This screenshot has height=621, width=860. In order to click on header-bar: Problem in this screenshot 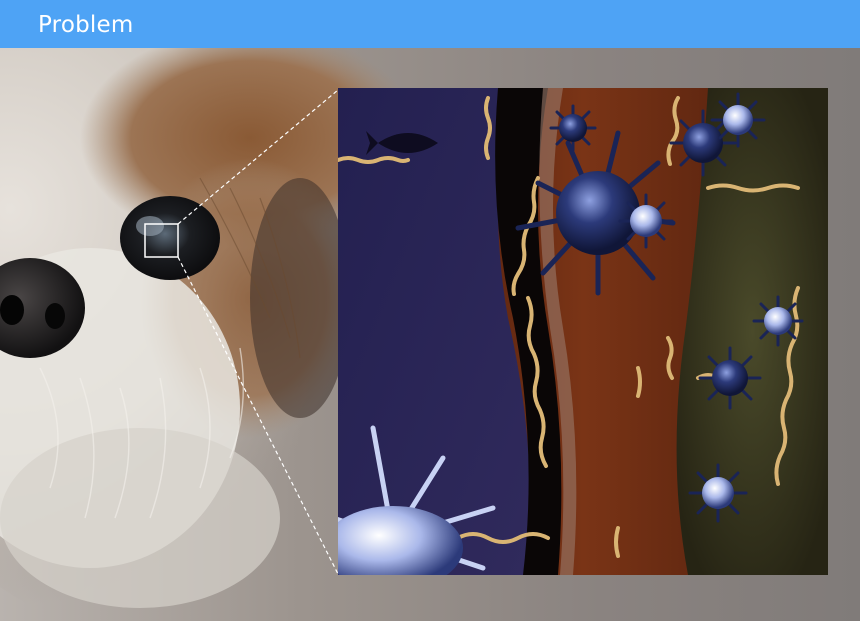, I will do `click(430, 24)`.